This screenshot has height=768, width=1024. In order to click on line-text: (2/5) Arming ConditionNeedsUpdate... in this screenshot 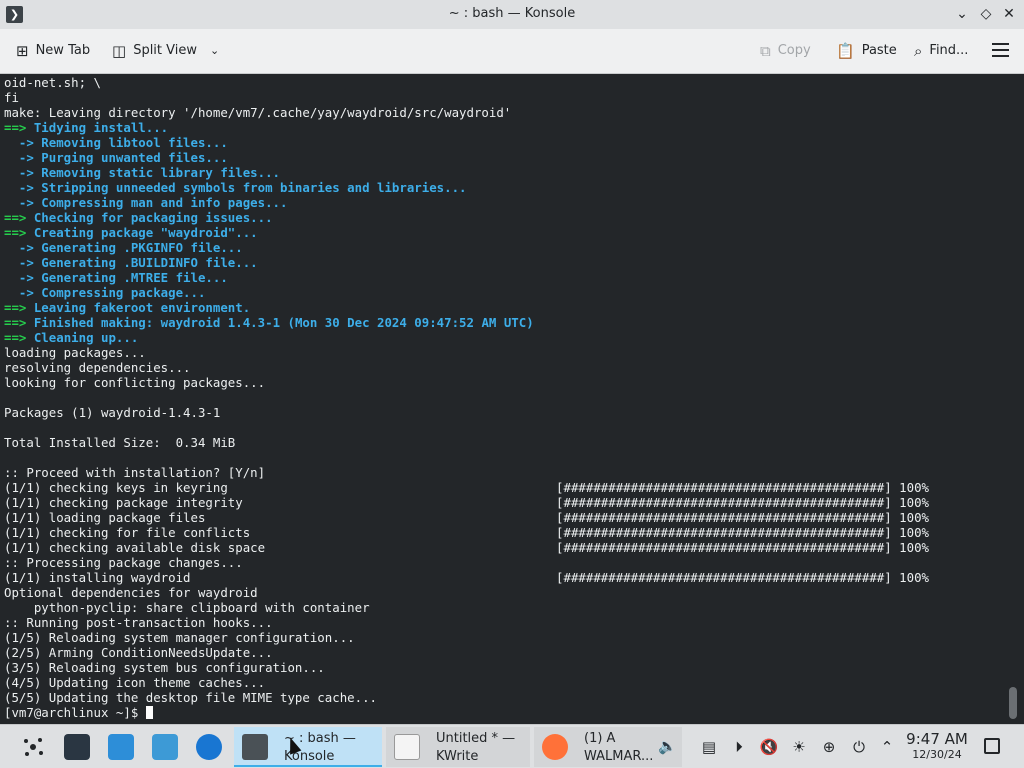, I will do `click(138, 652)`.